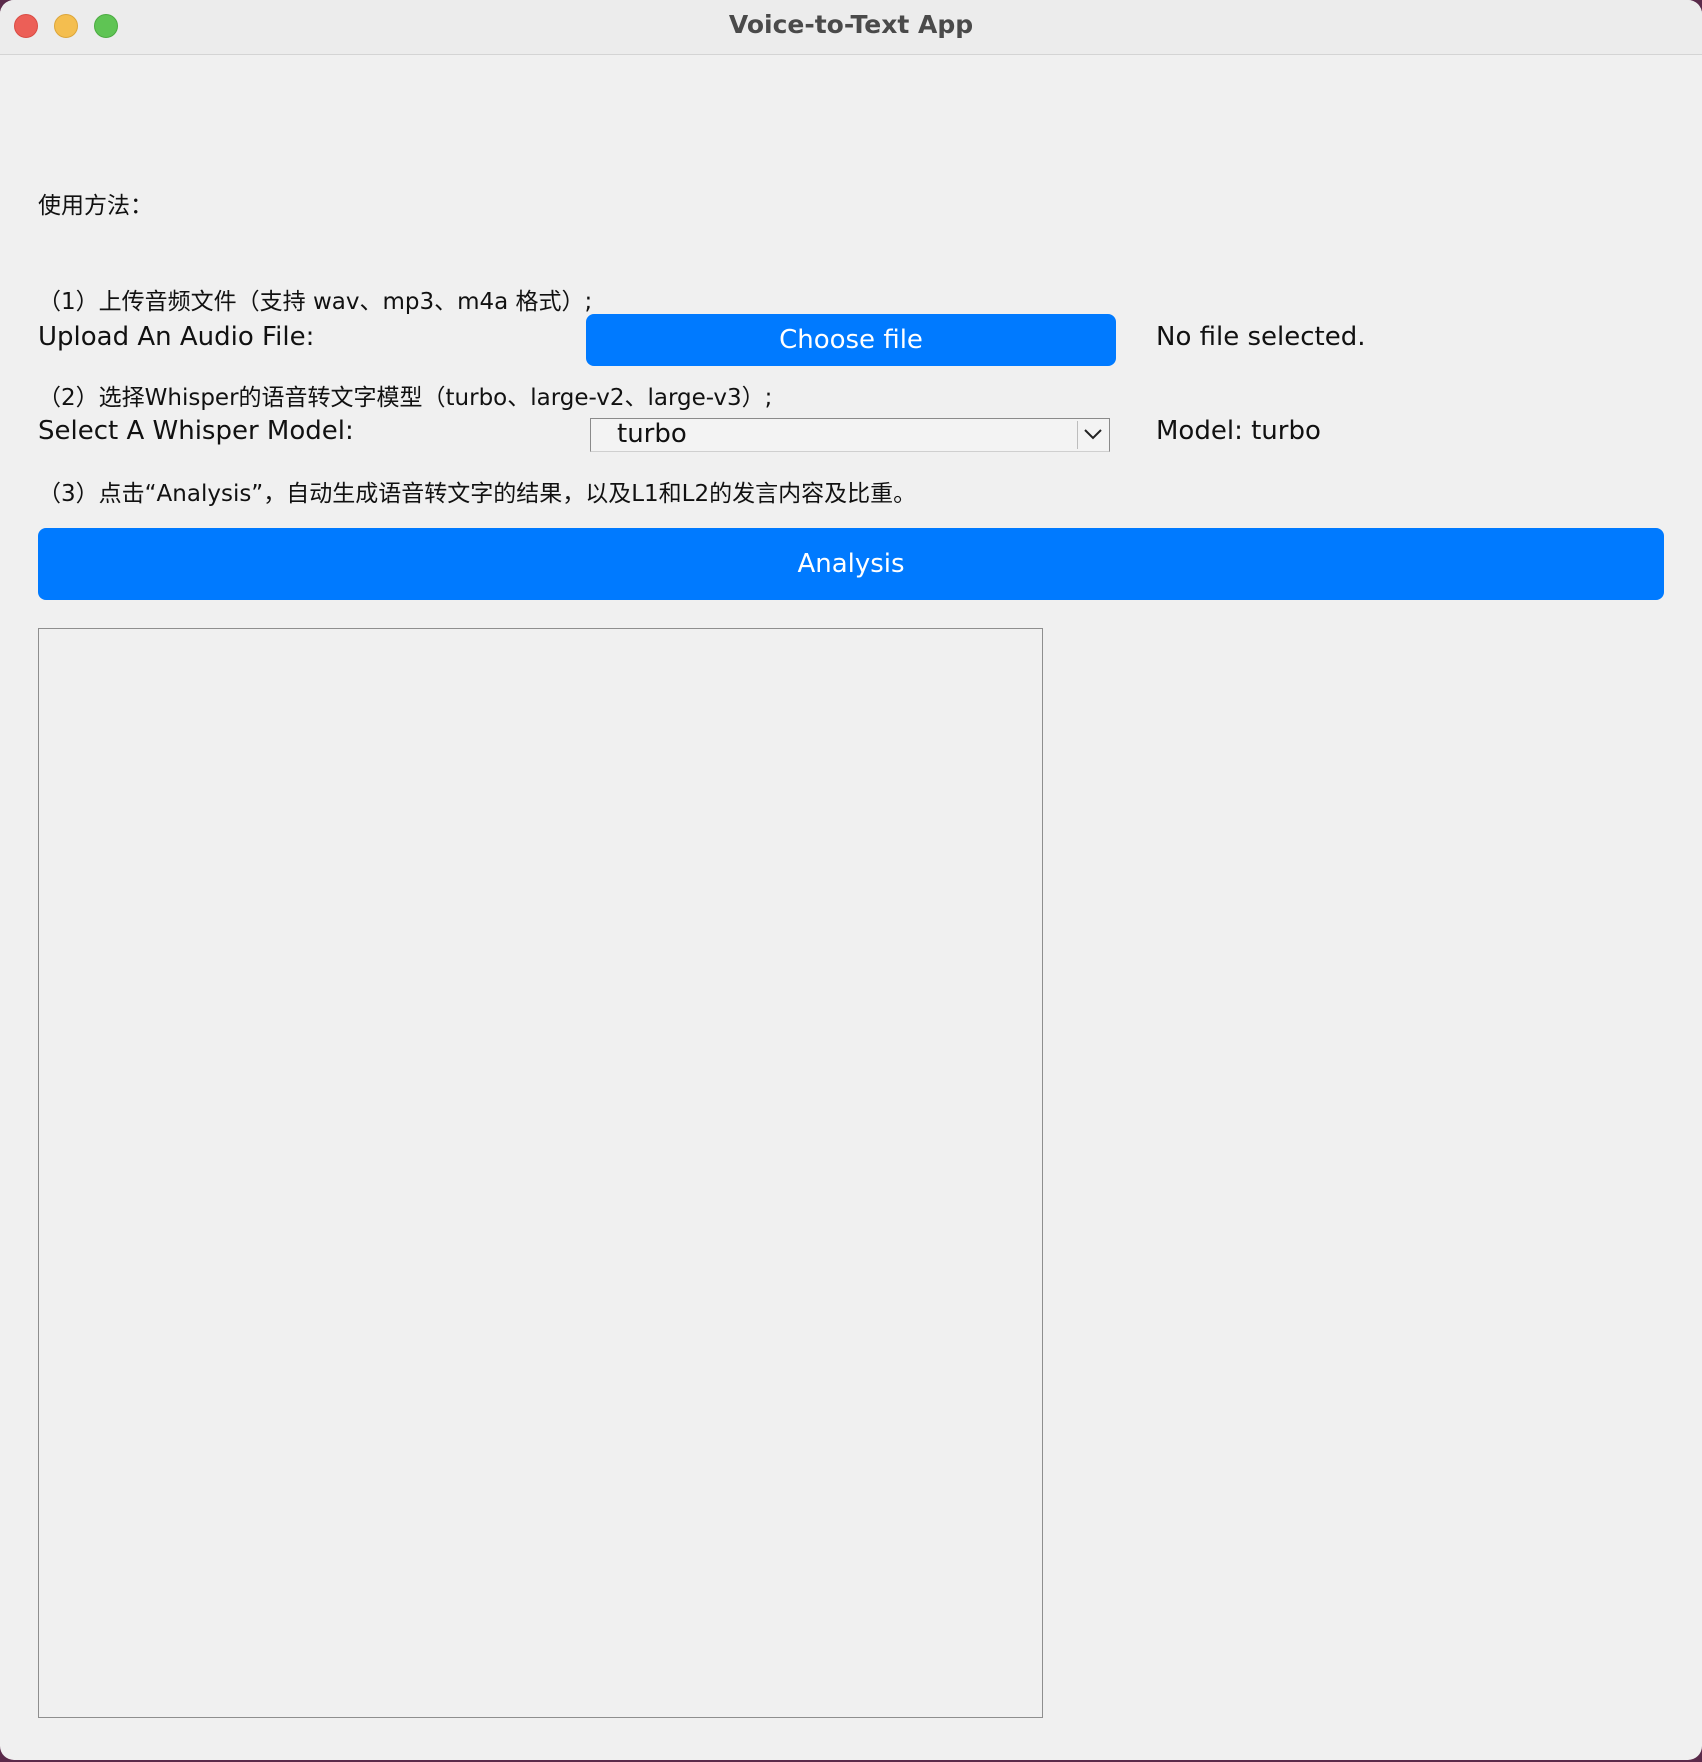  I want to click on model-status-text: Model: turbo, so click(1238, 431).